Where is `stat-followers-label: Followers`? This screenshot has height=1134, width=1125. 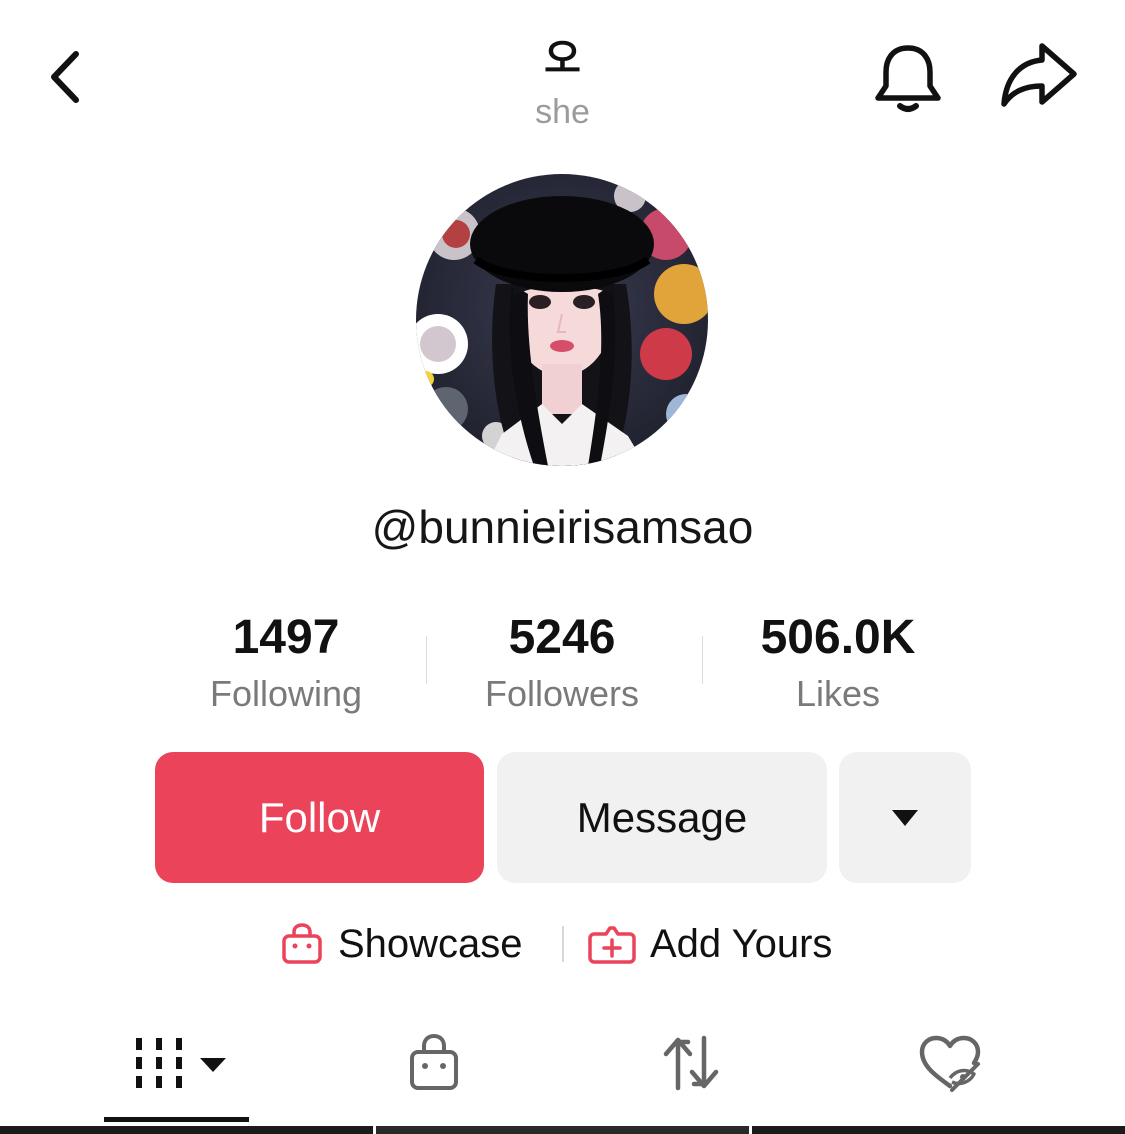 stat-followers-label: Followers is located at coordinates (562, 693).